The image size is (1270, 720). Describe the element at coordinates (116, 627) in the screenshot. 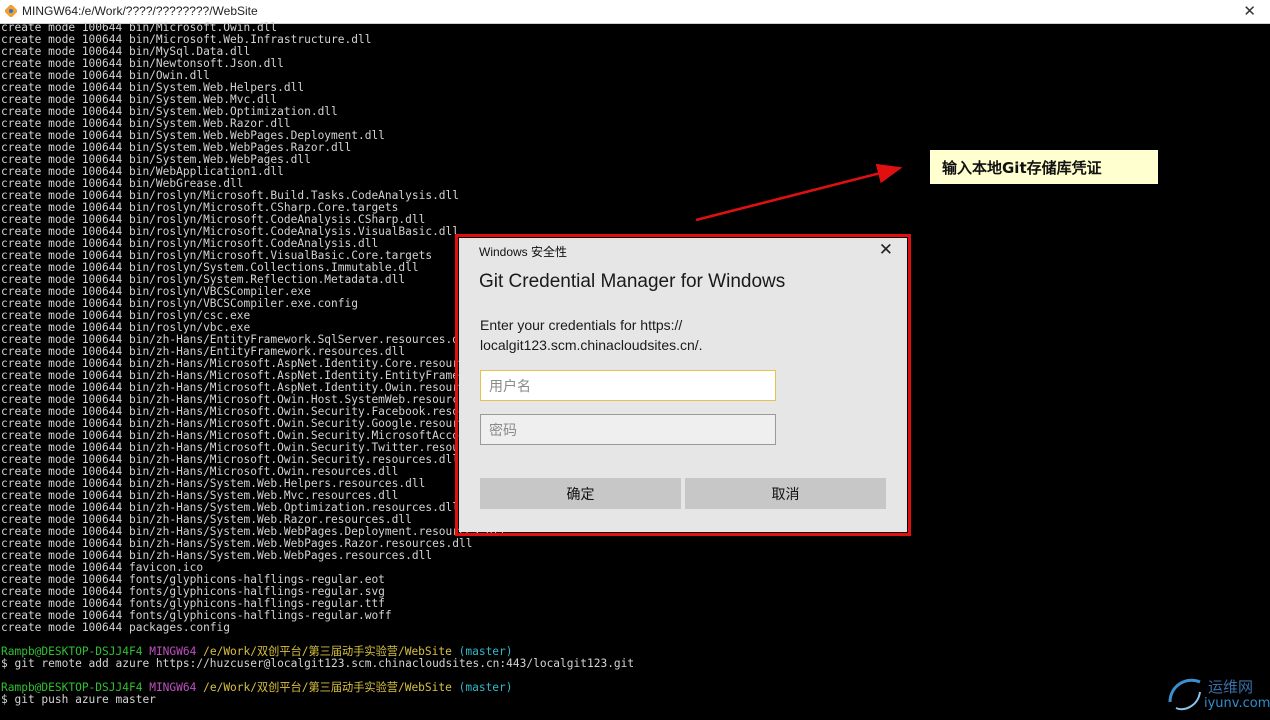

I see `terminal-line: create mode 100644 packages.config` at that location.